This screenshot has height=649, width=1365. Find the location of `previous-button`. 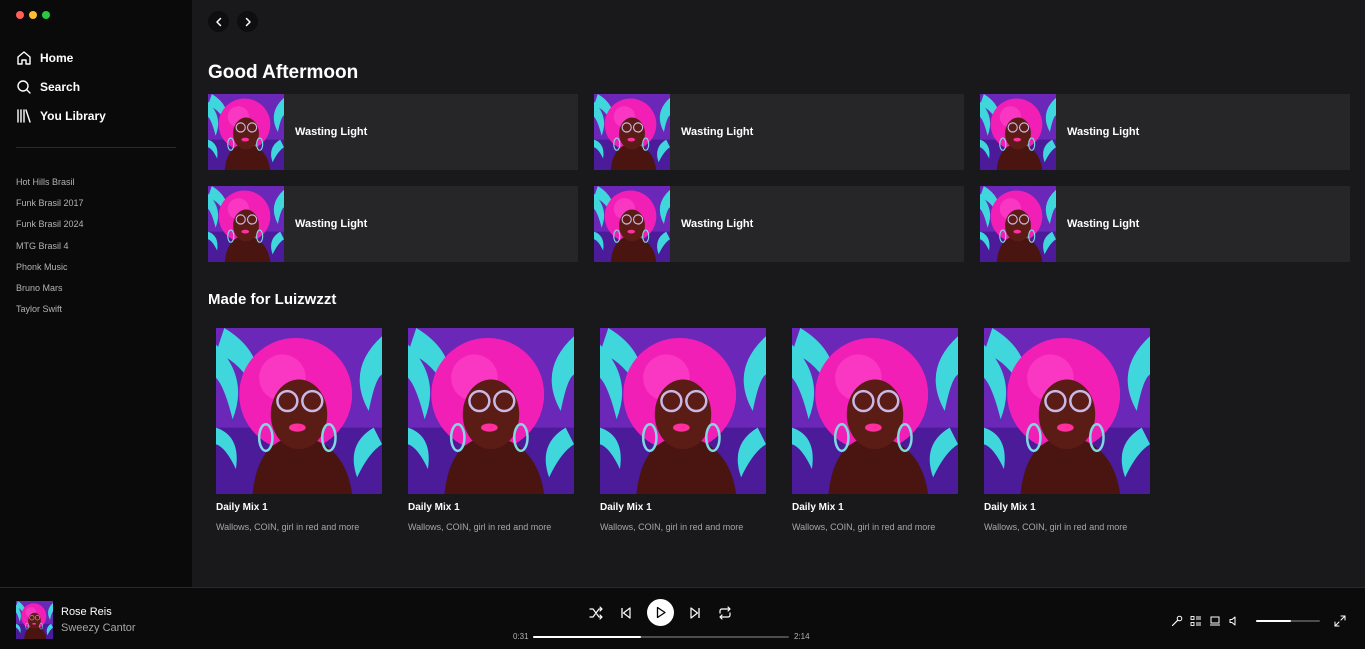

previous-button is located at coordinates (626, 613).